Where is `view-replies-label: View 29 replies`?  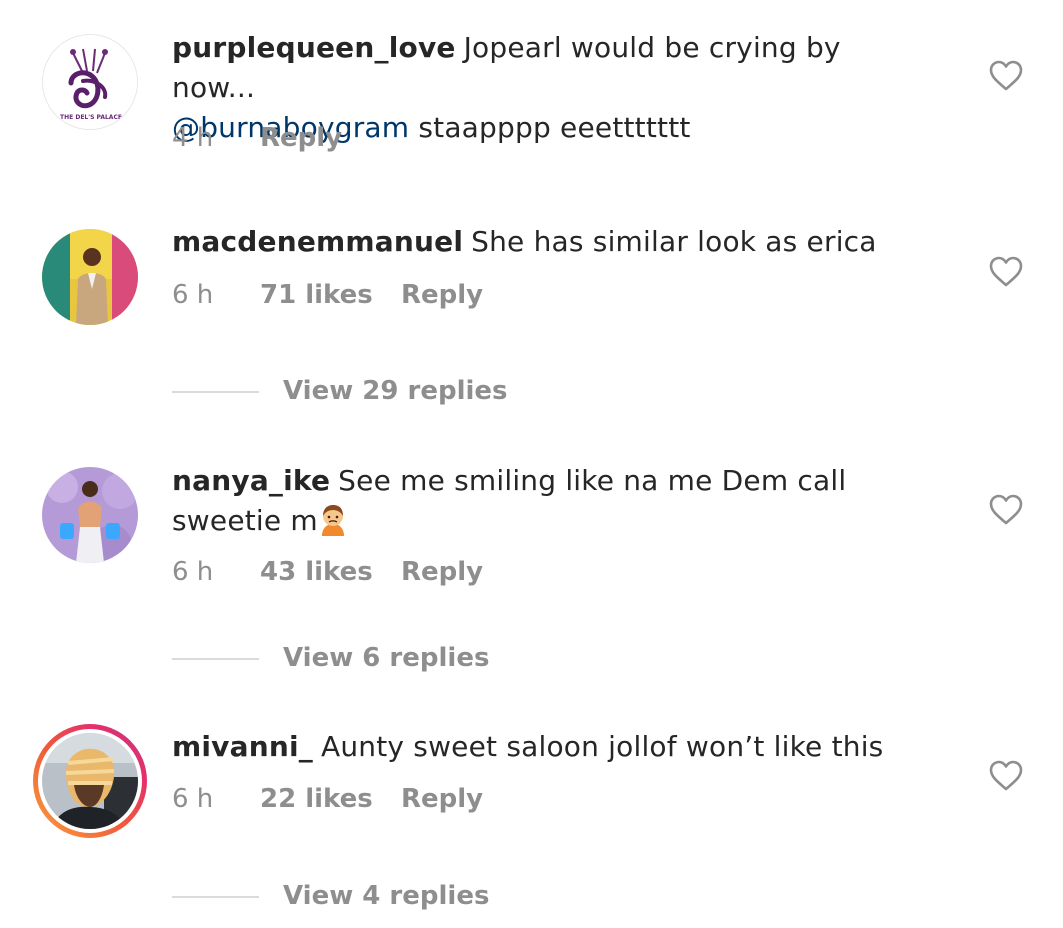 view-replies-label: View 29 replies is located at coordinates (395, 391).